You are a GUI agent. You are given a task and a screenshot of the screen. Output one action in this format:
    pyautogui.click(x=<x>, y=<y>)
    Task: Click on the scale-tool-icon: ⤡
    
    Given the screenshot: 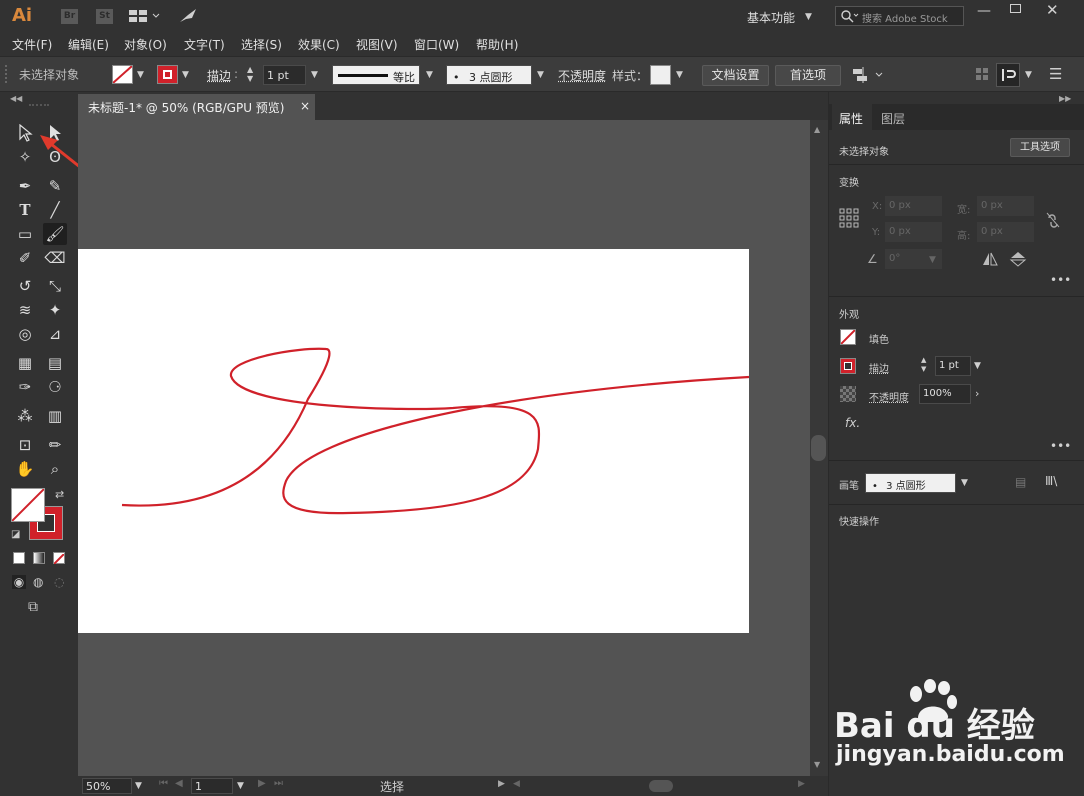 What is the action you would take?
    pyautogui.click(x=55, y=286)
    